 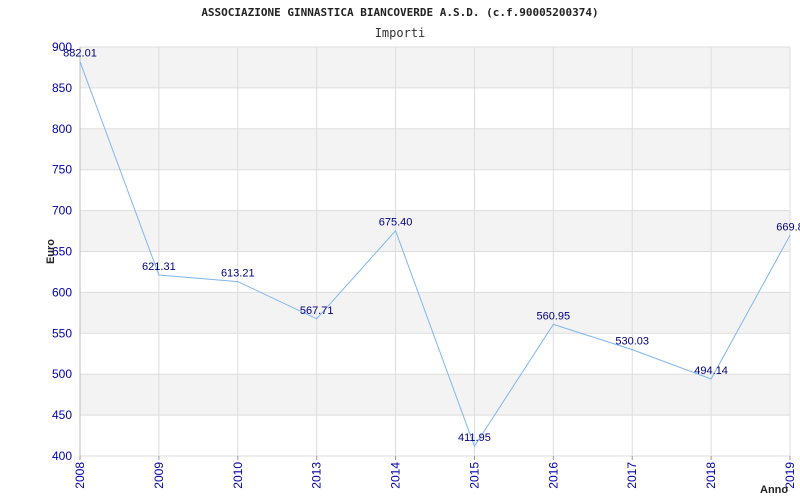 What do you see at coordinates (159, 475) in the screenshot?
I see `x-tick-label: 2009` at bounding box center [159, 475].